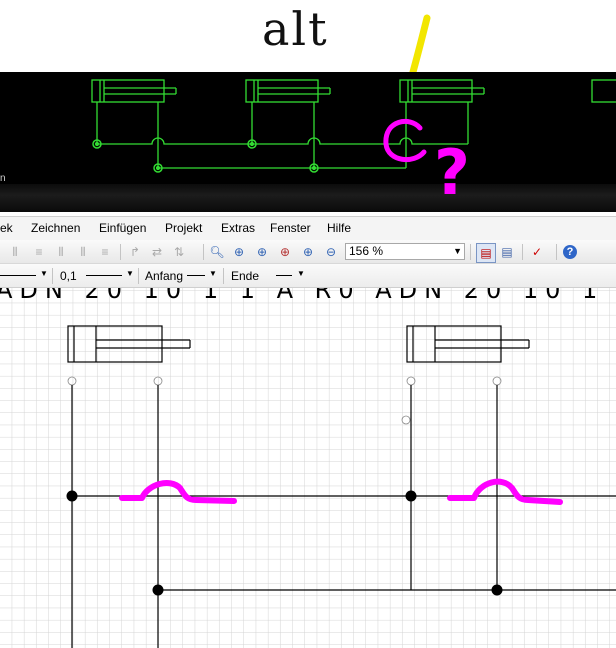  Describe the element at coordinates (61, 252) in the screenshot. I see `align-right-icon: ⫴` at that location.